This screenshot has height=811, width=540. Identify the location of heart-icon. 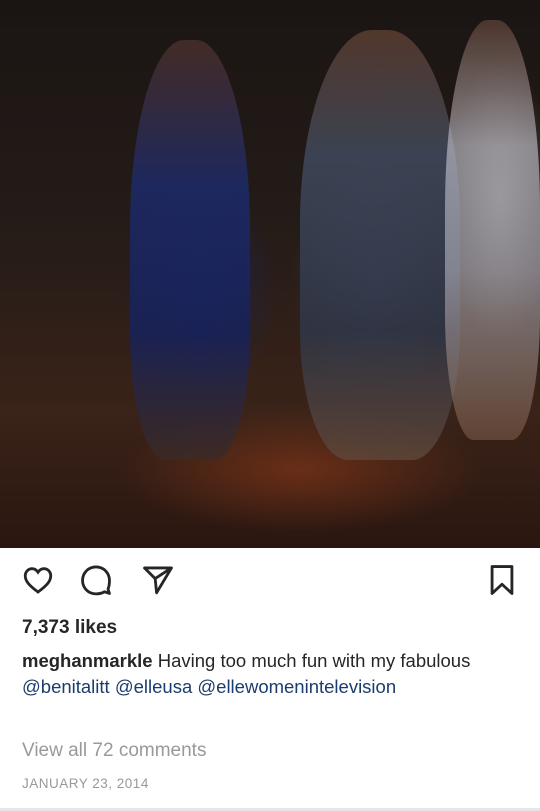
(38, 580).